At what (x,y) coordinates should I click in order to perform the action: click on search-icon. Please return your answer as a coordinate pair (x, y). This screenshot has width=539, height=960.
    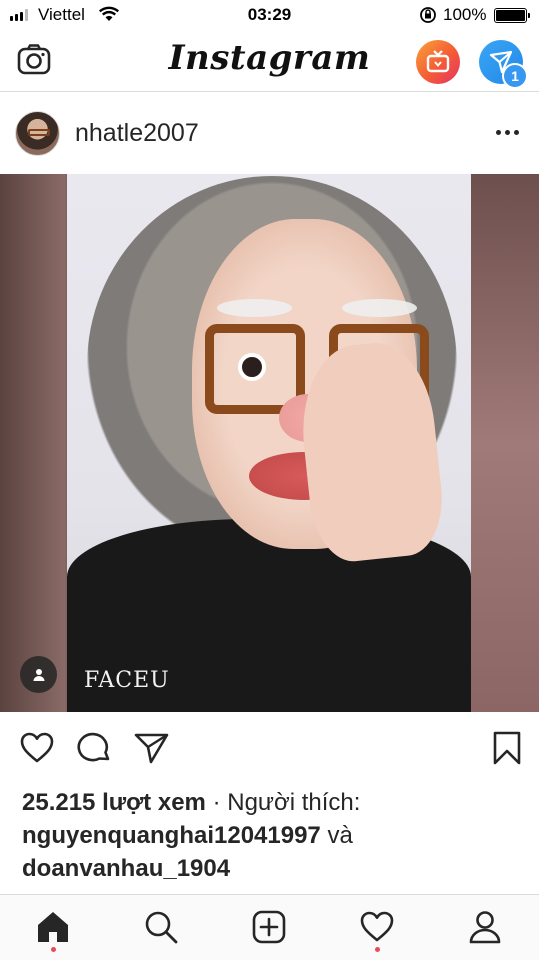
    Looking at the image, I should click on (161, 927).